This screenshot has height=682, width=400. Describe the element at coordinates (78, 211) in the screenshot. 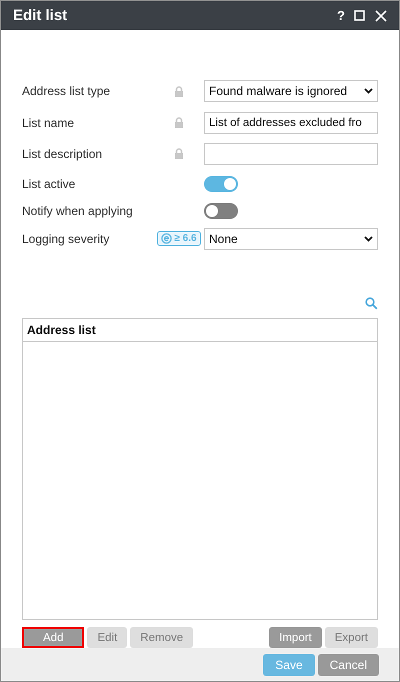

I see `field-label: Notify when applying` at that location.